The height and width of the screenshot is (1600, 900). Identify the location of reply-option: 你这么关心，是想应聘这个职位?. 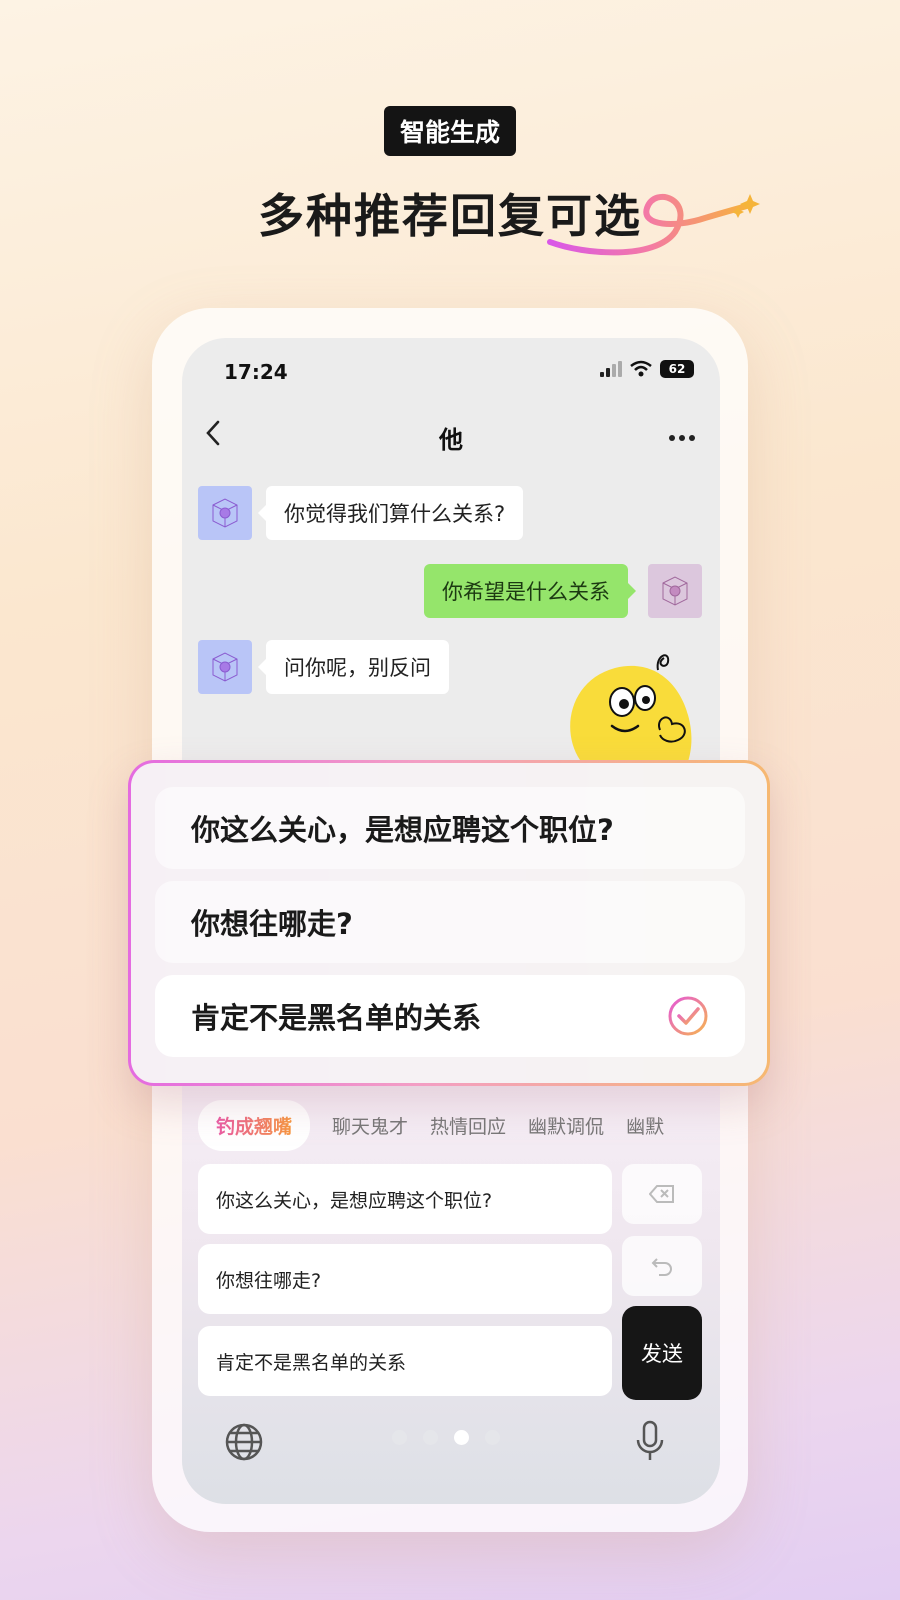
(405, 1199).